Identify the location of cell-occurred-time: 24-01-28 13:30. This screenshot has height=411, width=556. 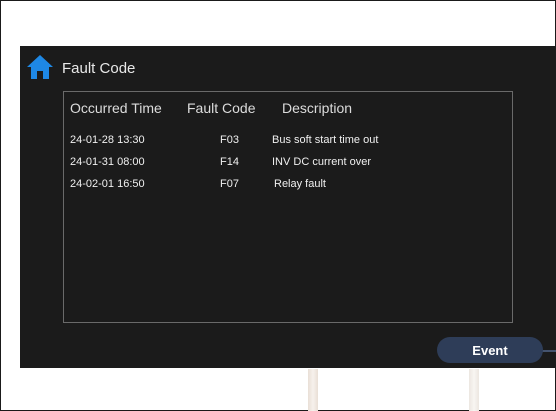
(107, 140).